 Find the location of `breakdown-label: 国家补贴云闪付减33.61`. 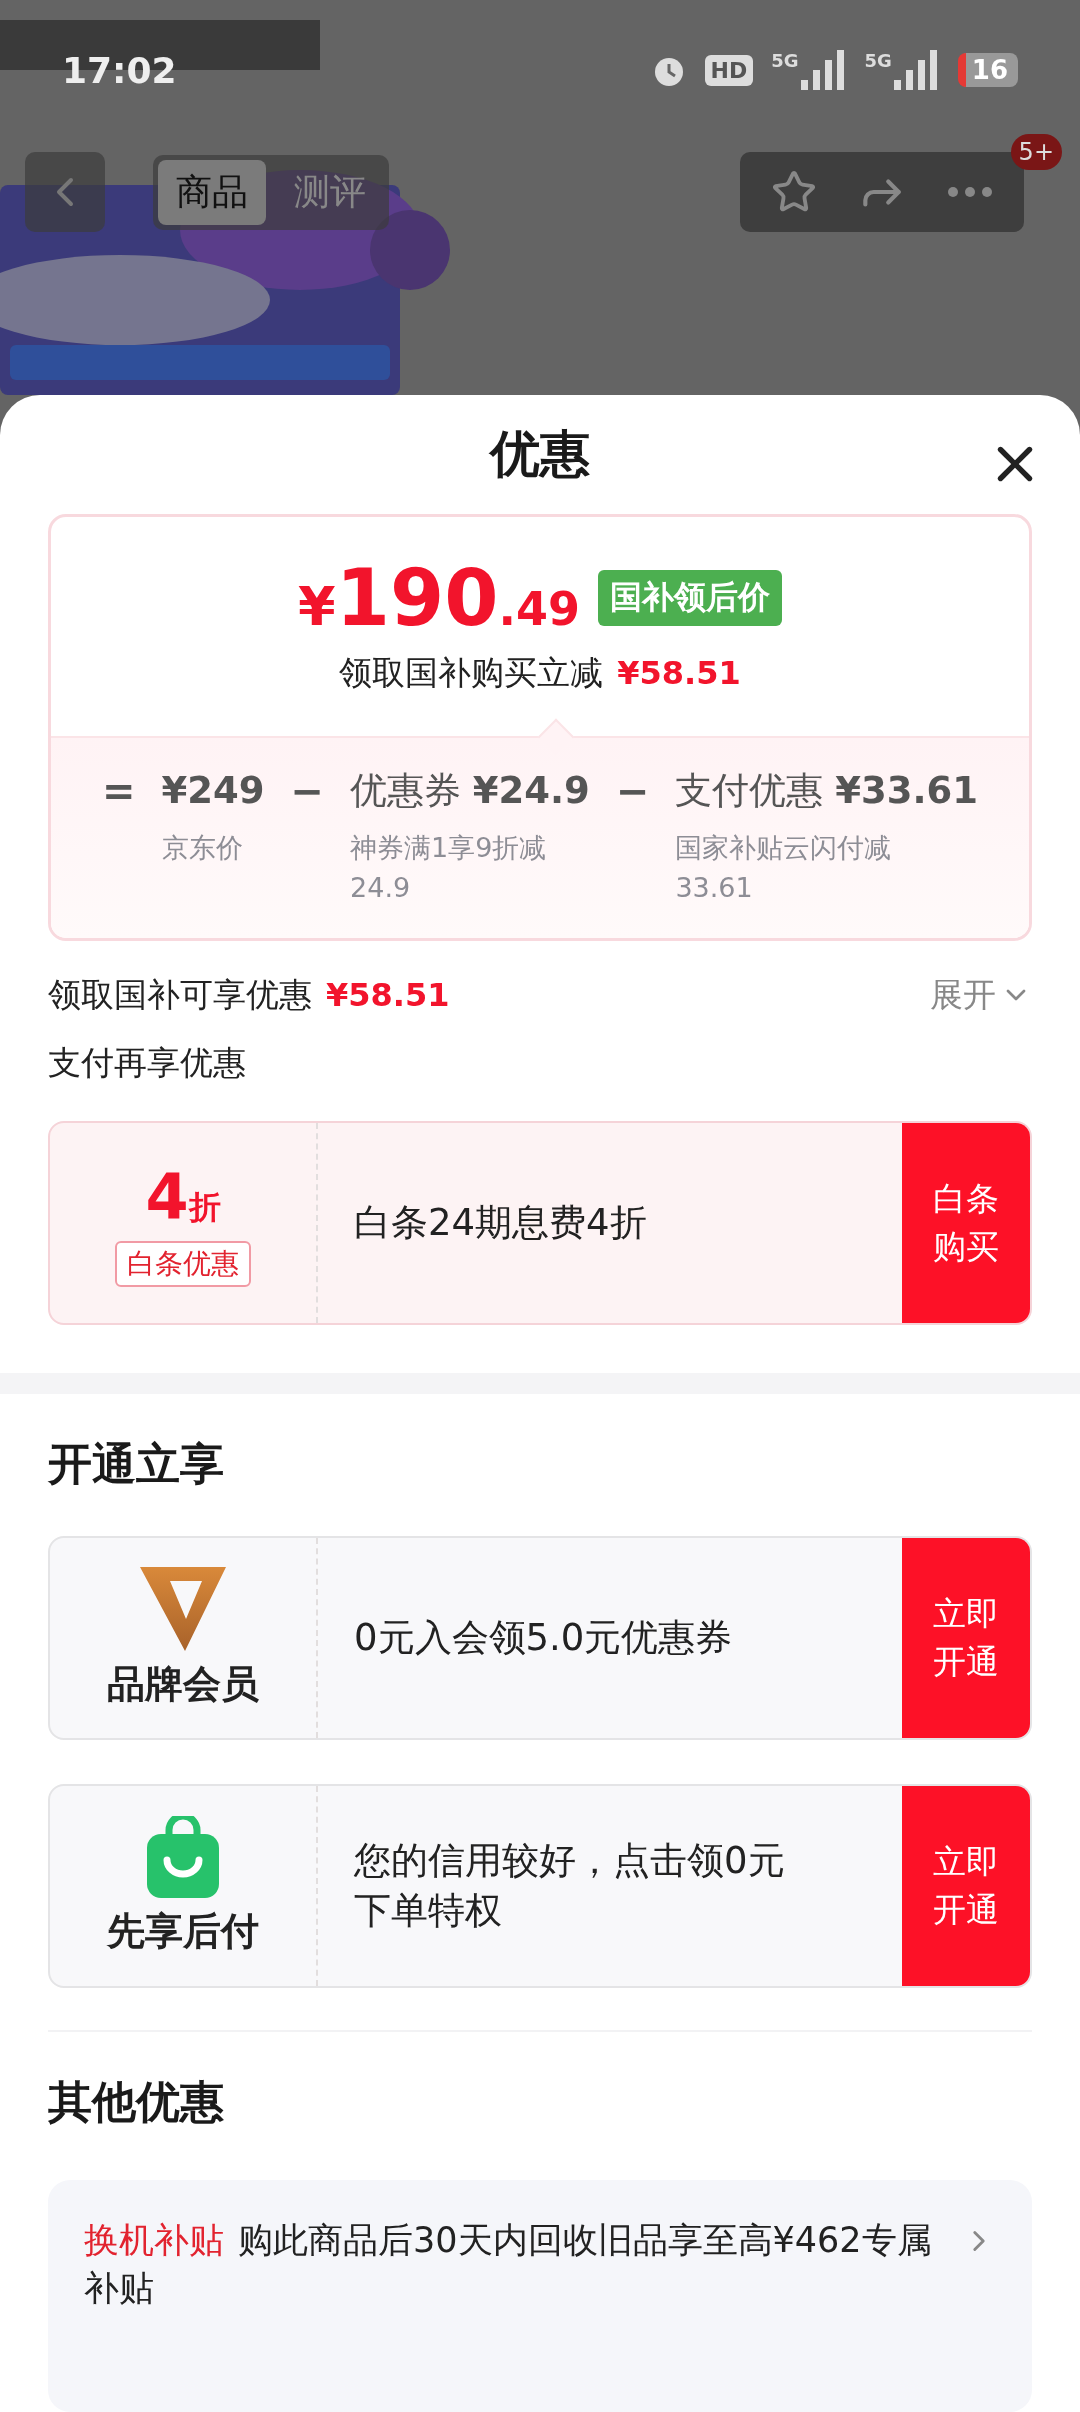

breakdown-label: 国家补贴云闪付减33.61 is located at coordinates (784, 868).